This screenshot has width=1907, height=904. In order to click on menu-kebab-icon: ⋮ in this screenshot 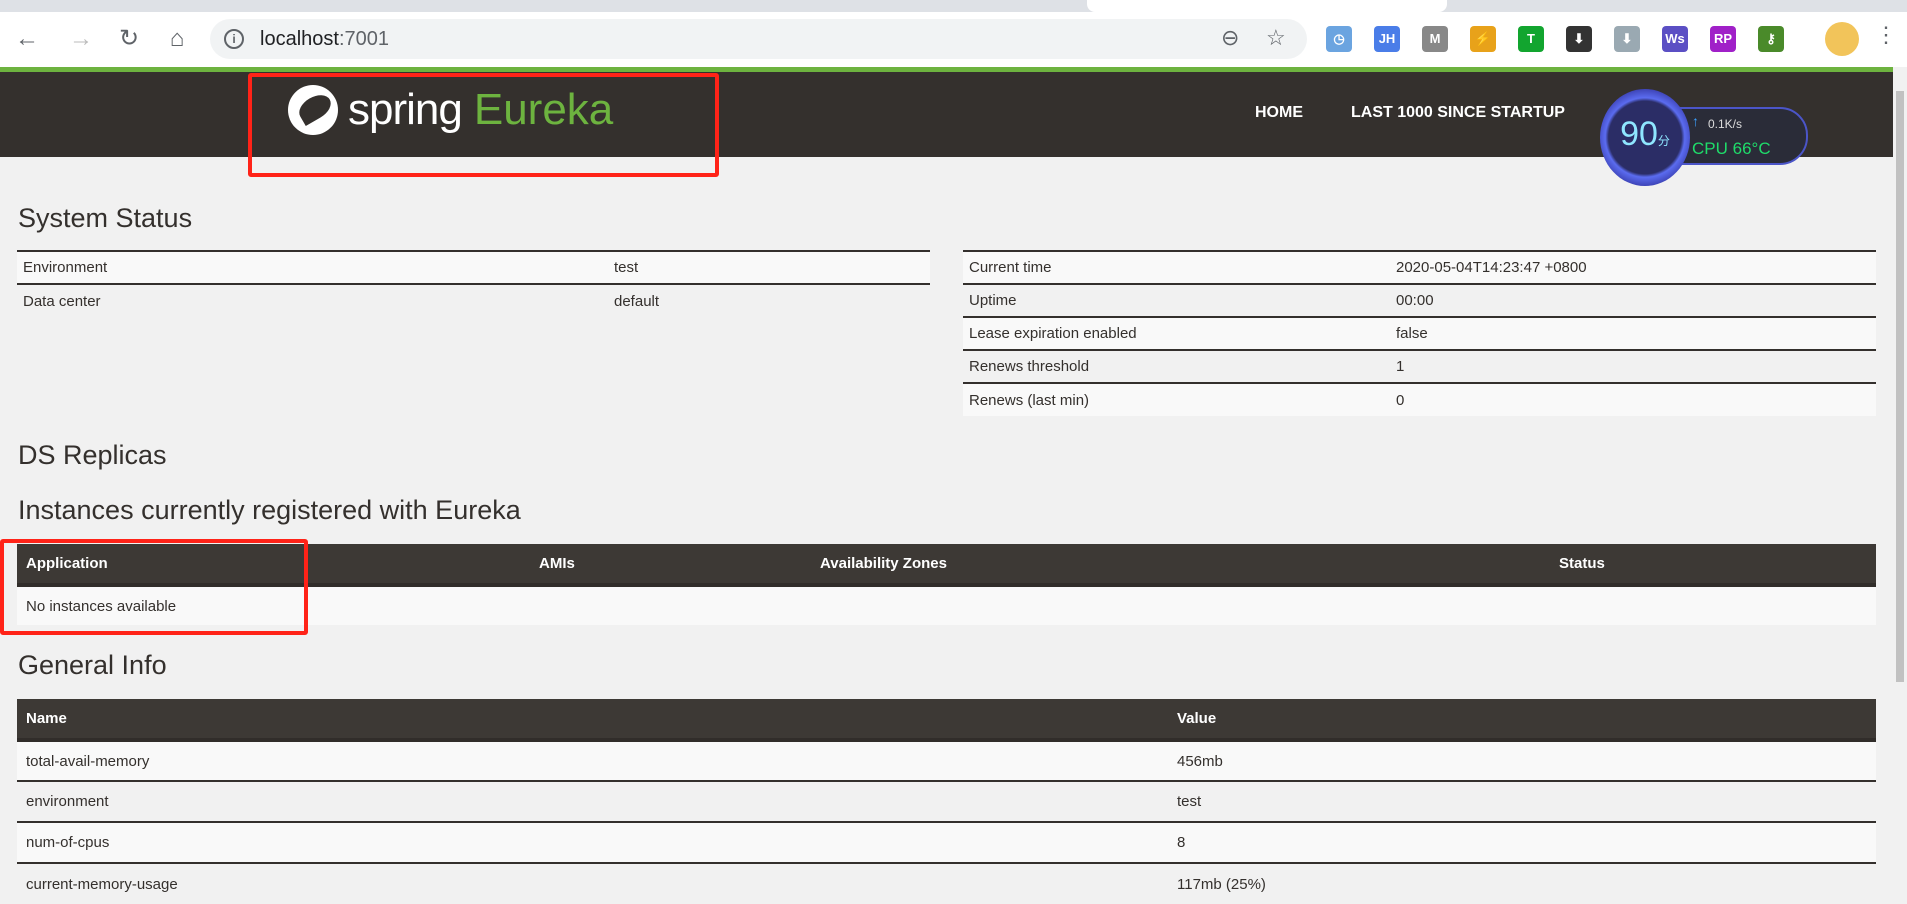, I will do `click(1886, 35)`.